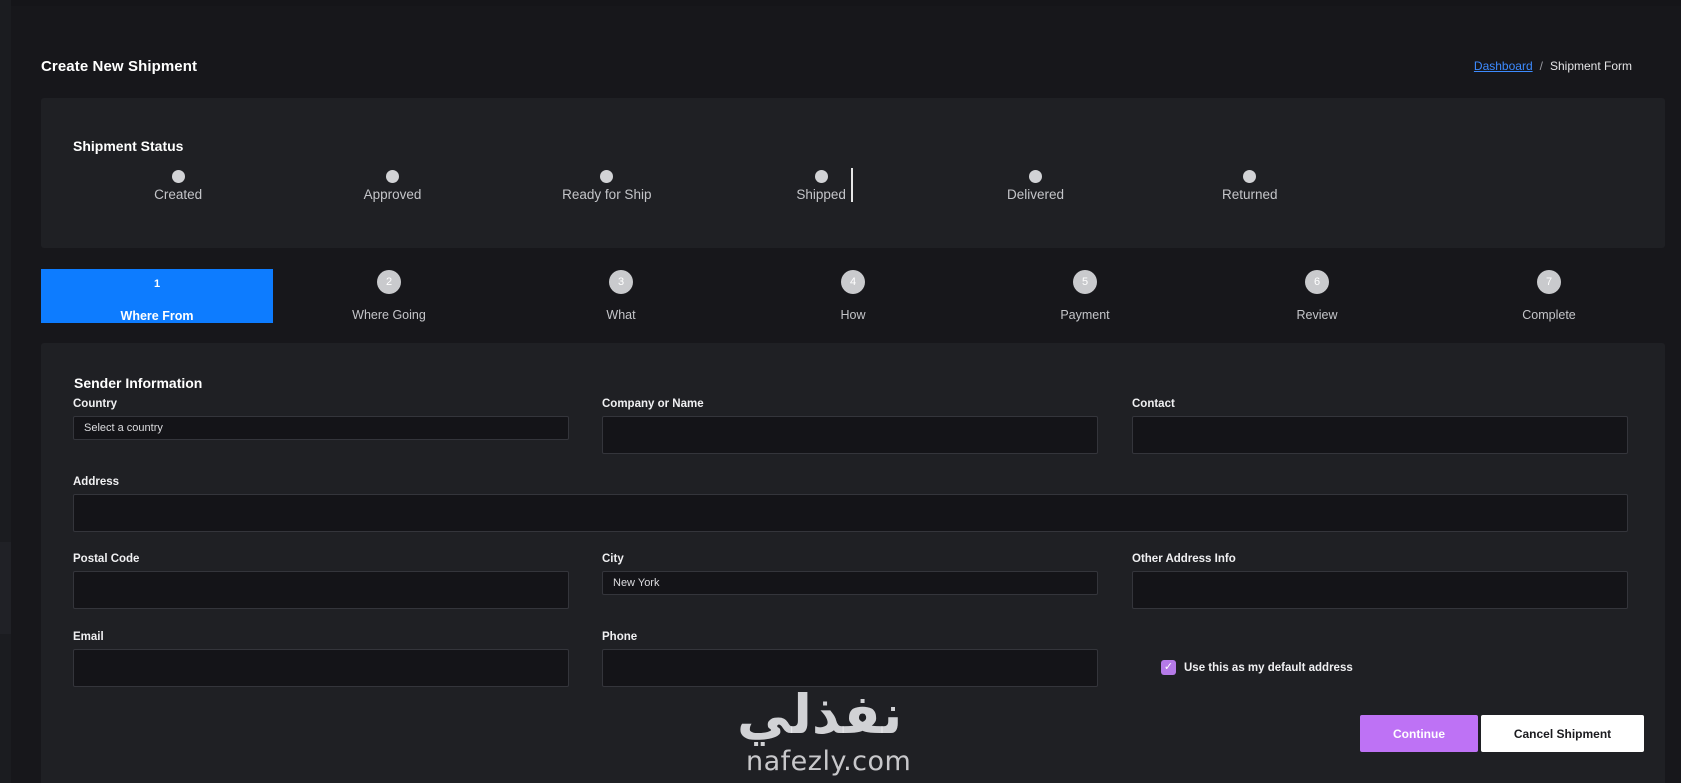 The width and height of the screenshot is (1681, 783). I want to click on phone-input, so click(850, 668).